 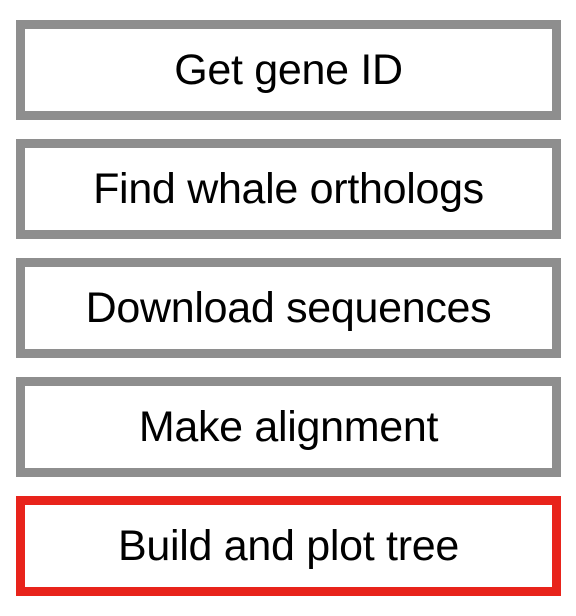 I want to click on step-label: Build and plot tree, so click(x=288, y=545).